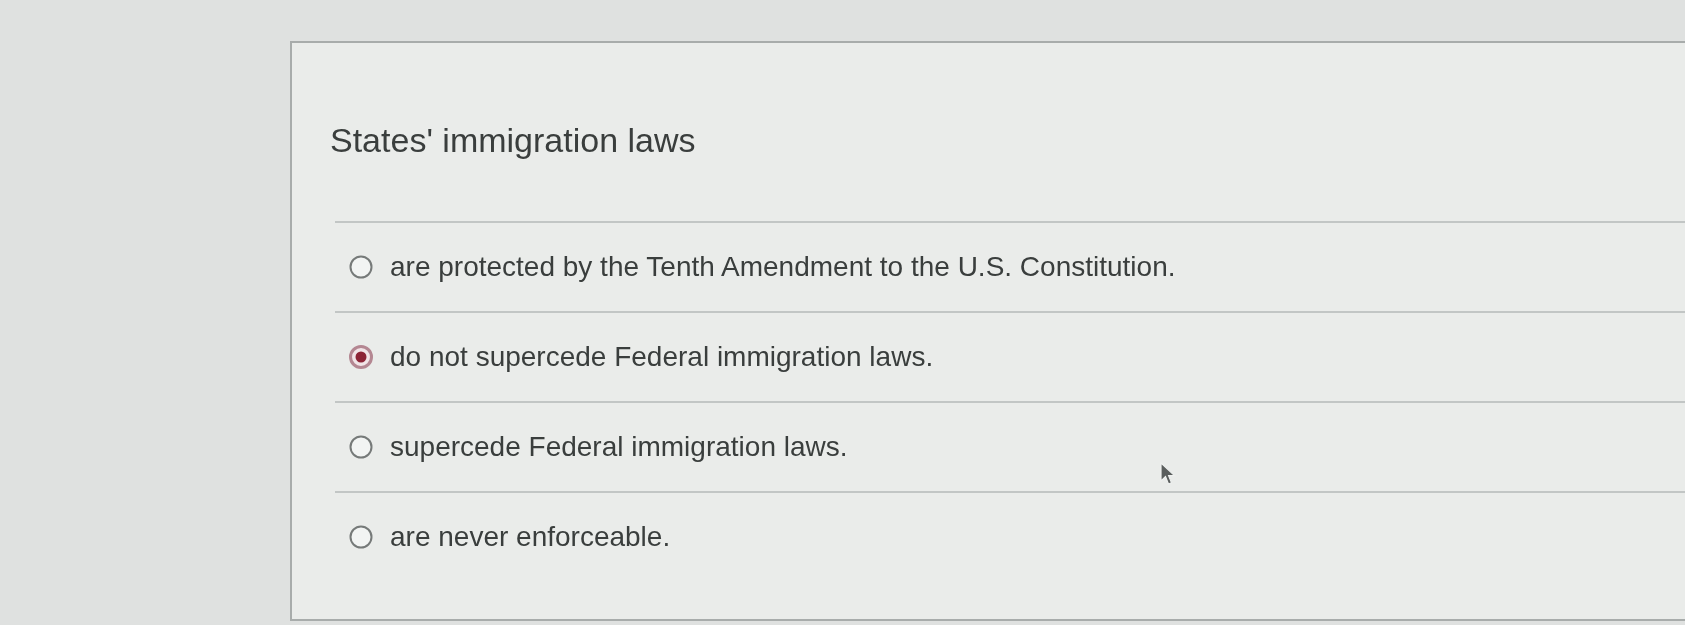  What do you see at coordinates (662, 357) in the screenshot?
I see `answer-option-text: do not supercede Federal immigration laws.` at bounding box center [662, 357].